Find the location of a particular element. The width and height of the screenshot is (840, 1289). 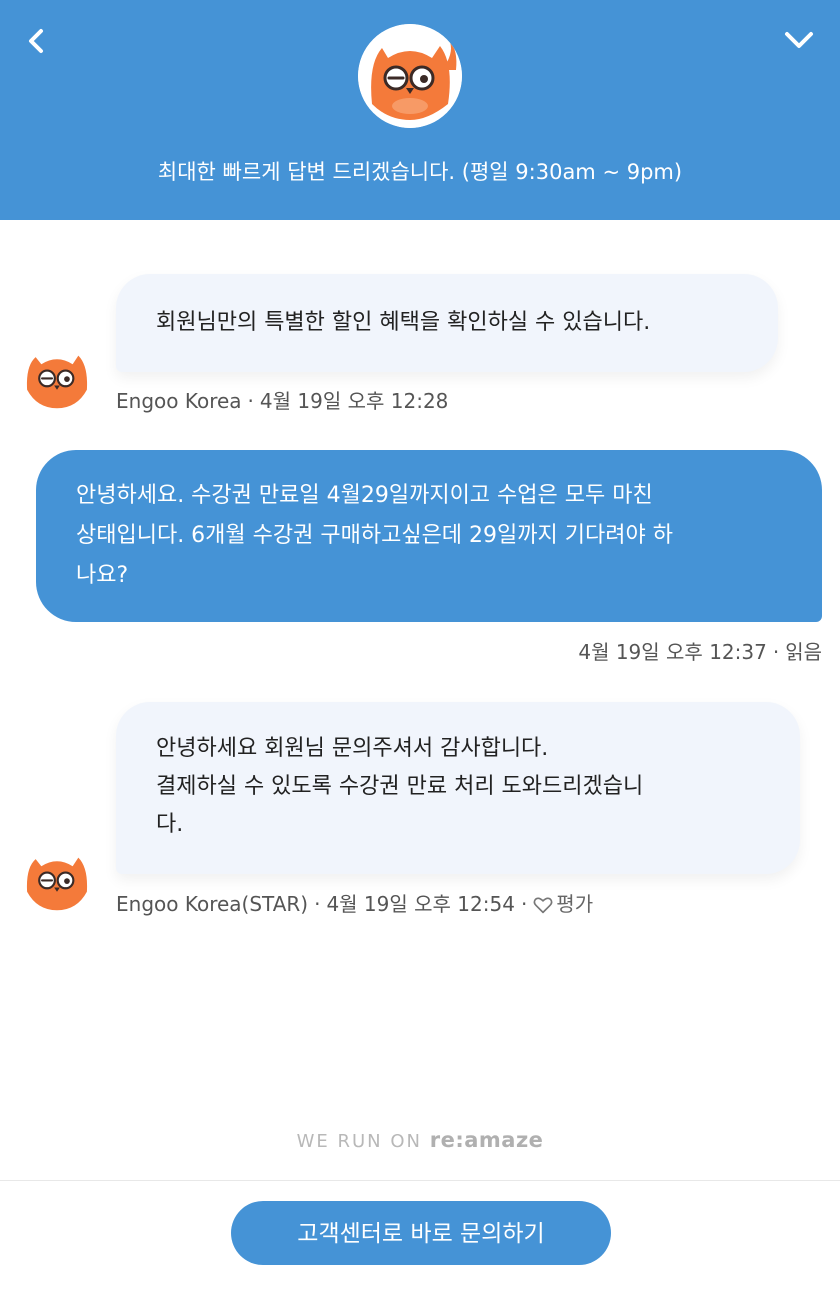

contact-support-button: 고객센터로 바로 문의하기 is located at coordinates (421, 1233).